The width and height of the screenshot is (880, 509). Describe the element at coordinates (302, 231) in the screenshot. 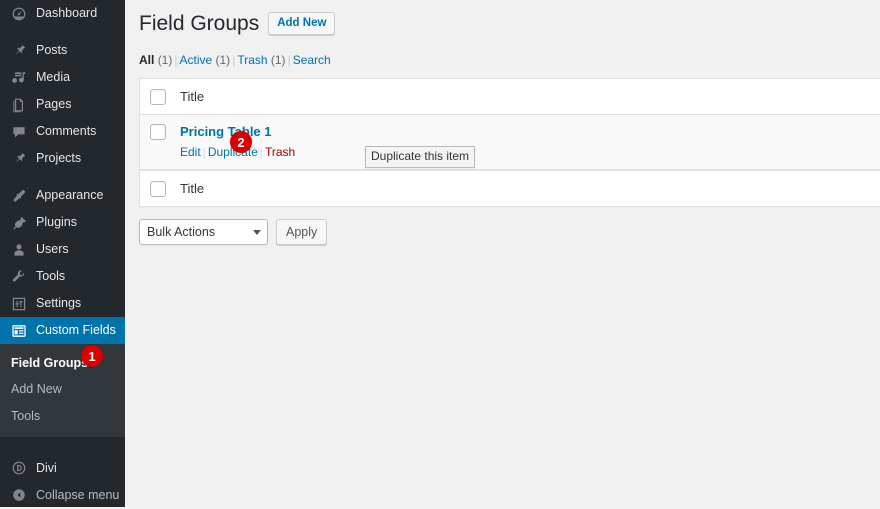

I see `apply-button: Apply` at that location.